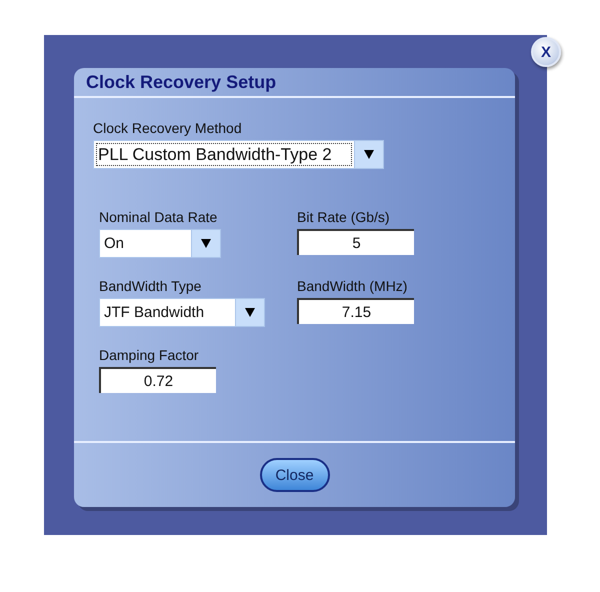 The height and width of the screenshot is (592, 600). Describe the element at coordinates (150, 286) in the screenshot. I see `field-label: BandWidth Type` at that location.